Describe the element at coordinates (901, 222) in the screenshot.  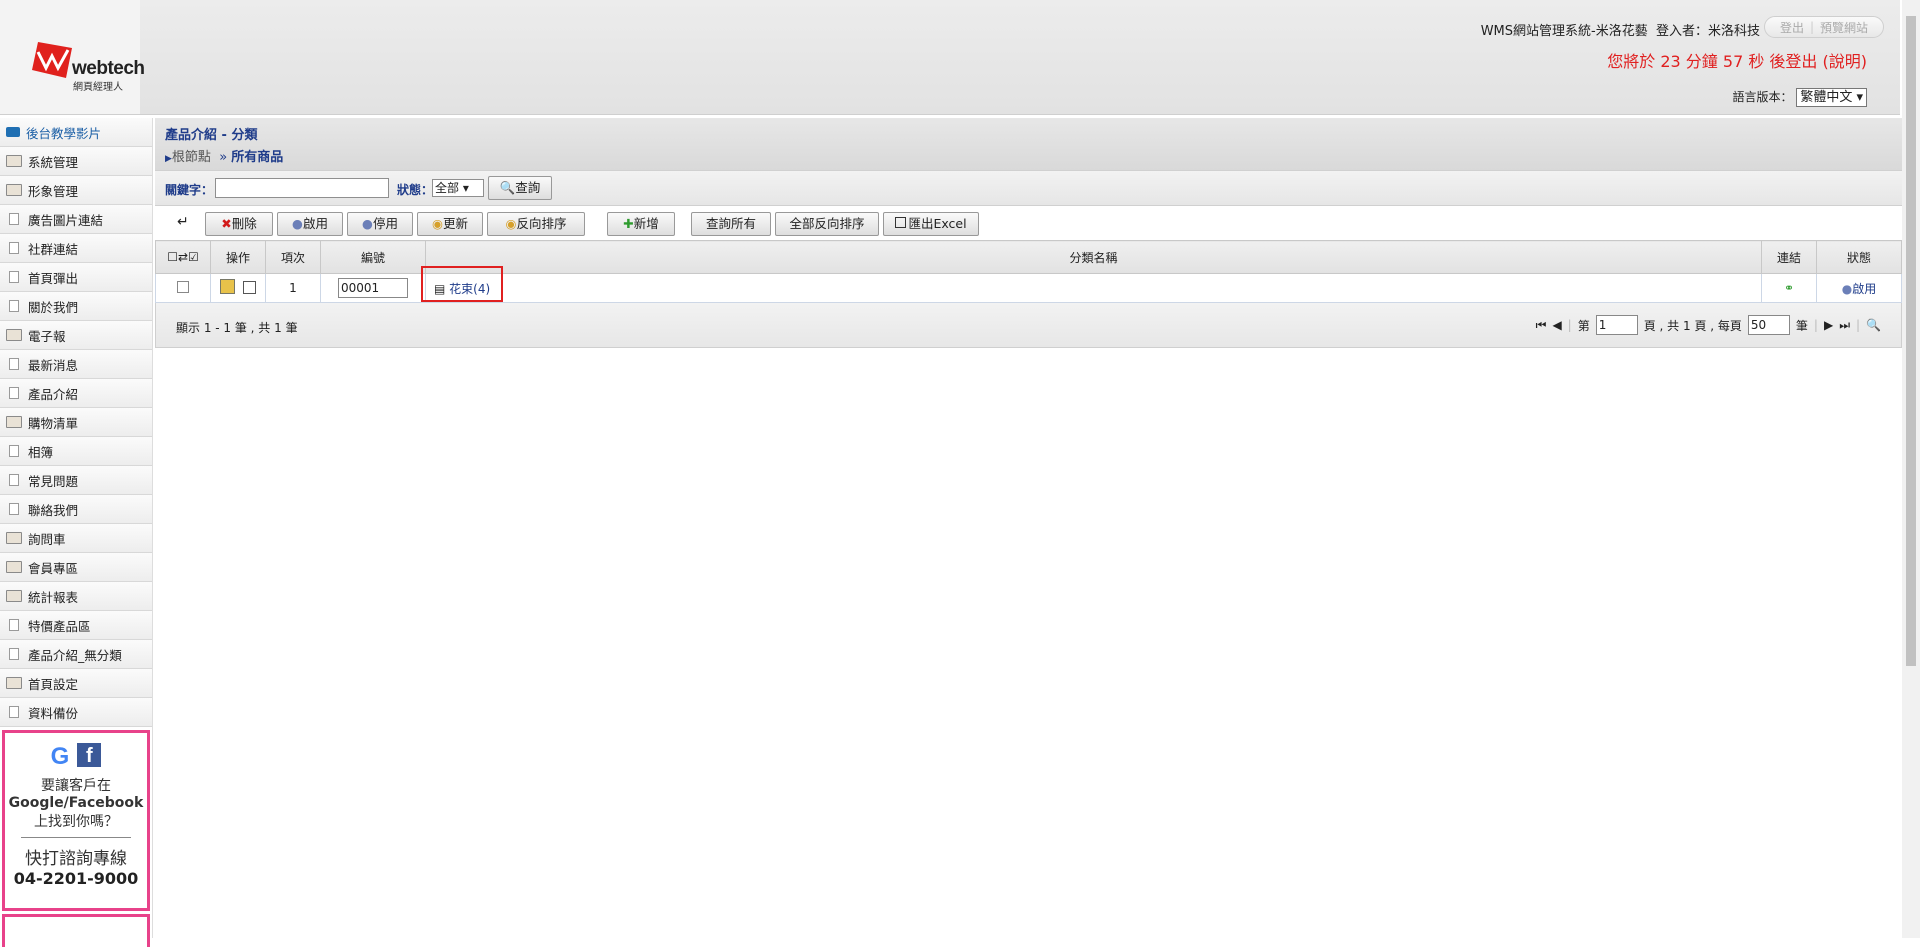
I see `excel-icon` at that location.